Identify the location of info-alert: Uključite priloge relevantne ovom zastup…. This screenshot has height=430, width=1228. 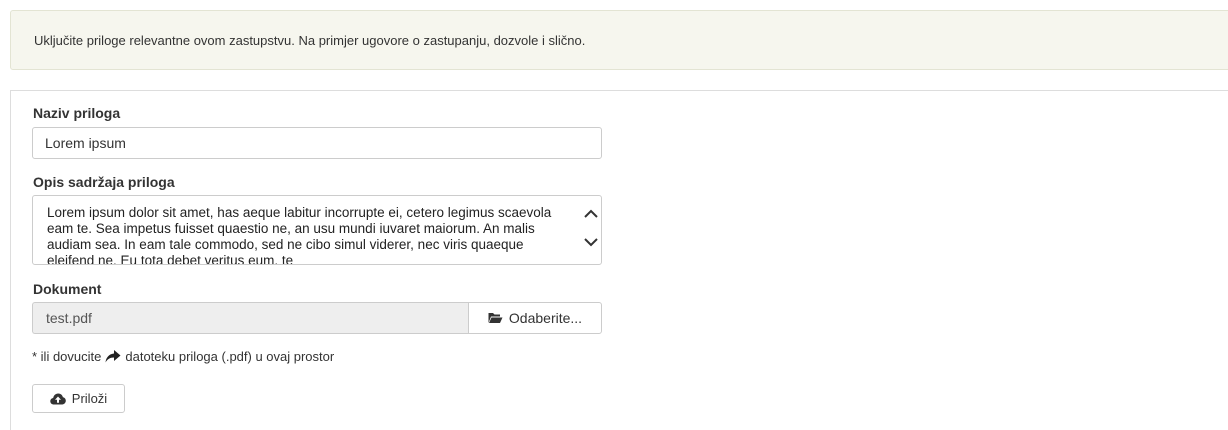
(619, 40).